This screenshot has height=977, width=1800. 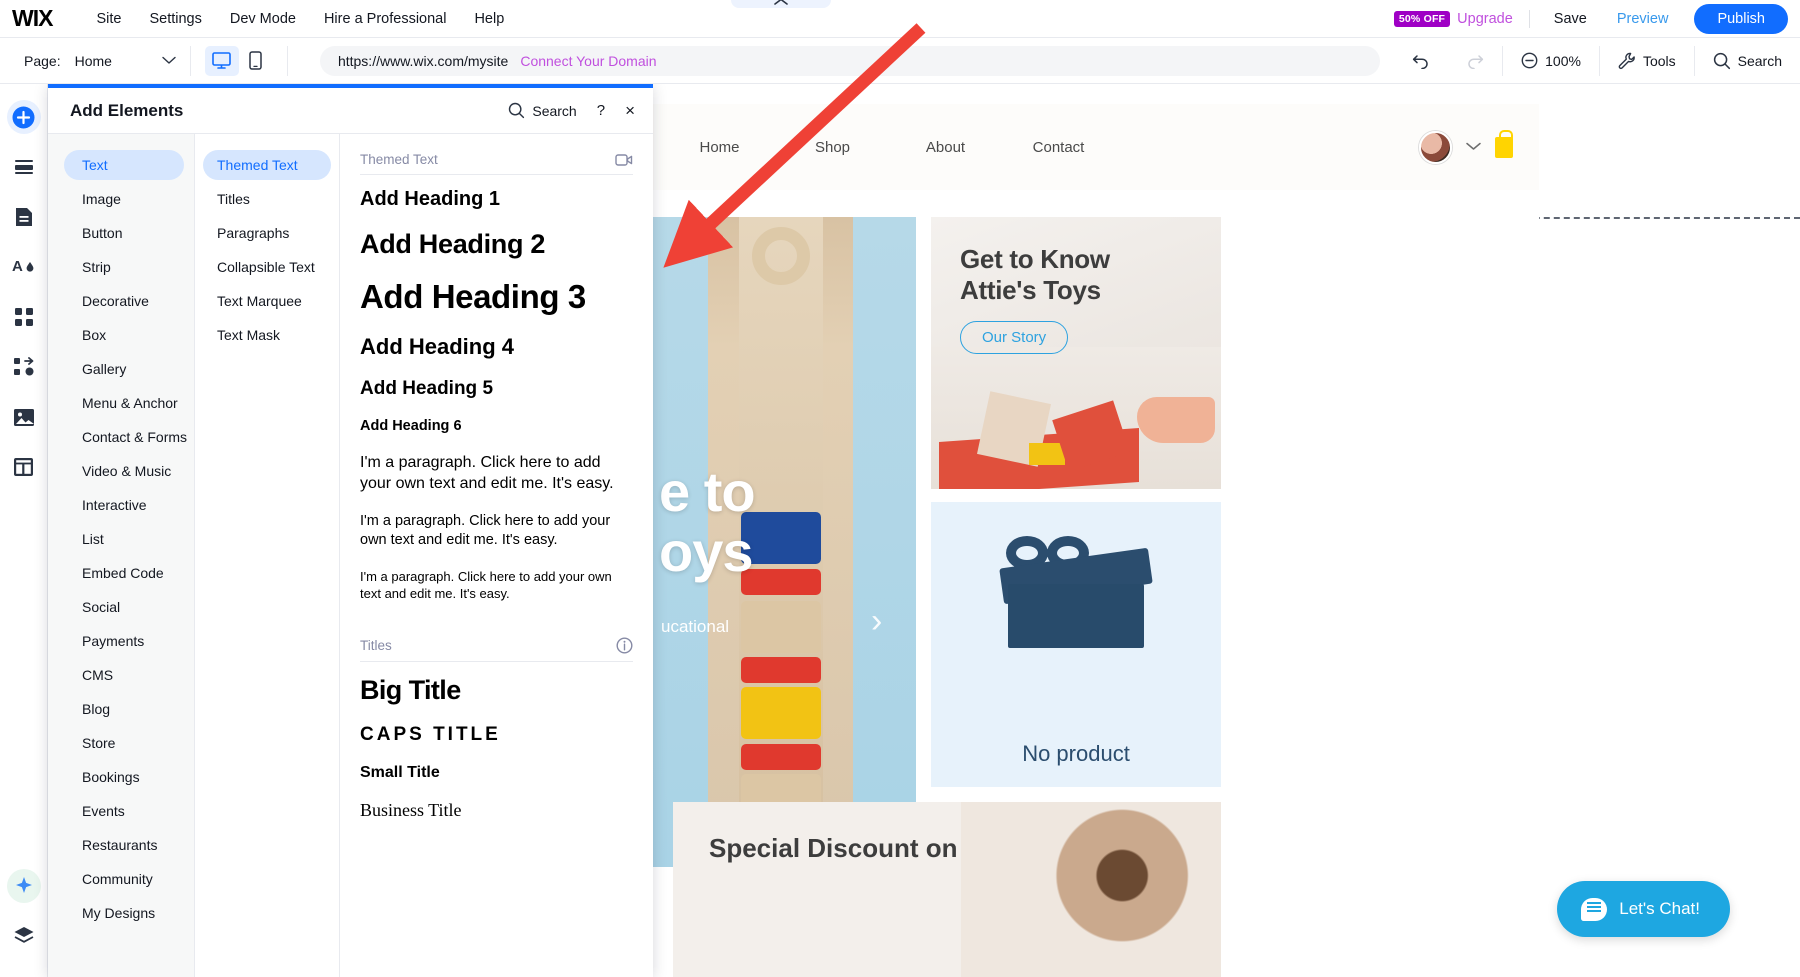 What do you see at coordinates (945, 147) in the screenshot?
I see `site-nav-about: About` at bounding box center [945, 147].